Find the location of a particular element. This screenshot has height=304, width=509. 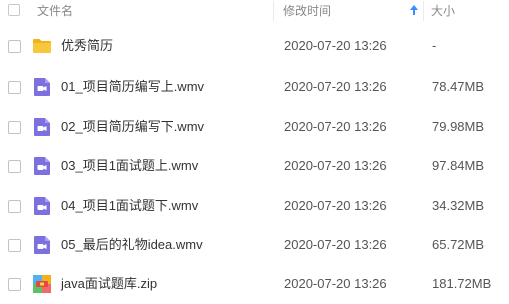

file-row: 04_项目1面试题下.wmv 2020-07-20 13:26 34.32MB is located at coordinates (254, 206).